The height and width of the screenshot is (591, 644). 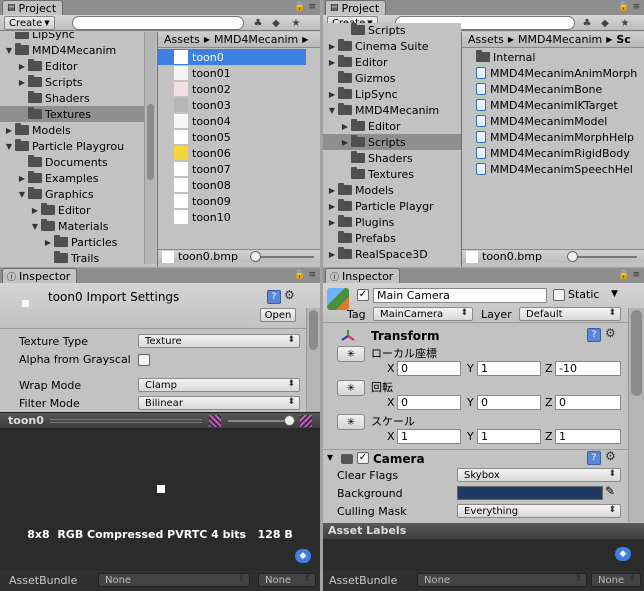 What do you see at coordinates (232, 153) in the screenshot?
I see `file-item: toon06` at bounding box center [232, 153].